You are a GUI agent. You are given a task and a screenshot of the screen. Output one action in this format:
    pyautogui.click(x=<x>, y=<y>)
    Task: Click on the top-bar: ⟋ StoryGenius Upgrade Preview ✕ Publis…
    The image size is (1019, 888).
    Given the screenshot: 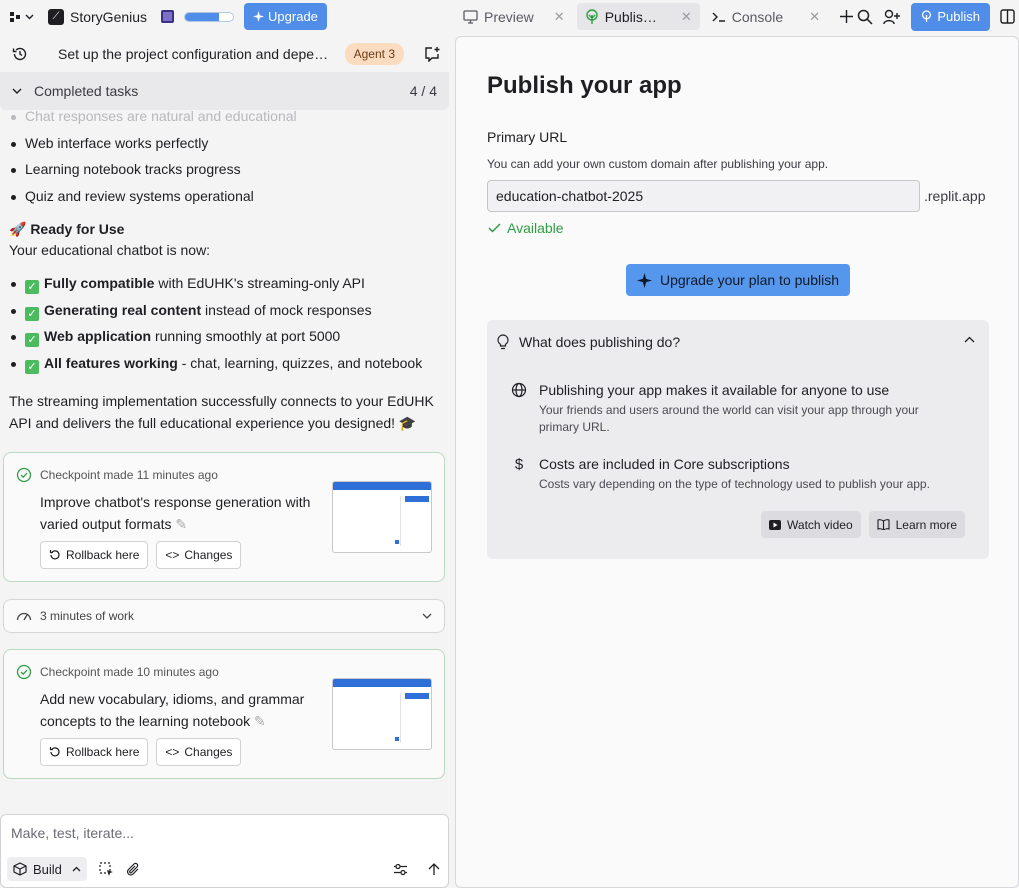 What is the action you would take?
    pyautogui.click(x=509, y=16)
    